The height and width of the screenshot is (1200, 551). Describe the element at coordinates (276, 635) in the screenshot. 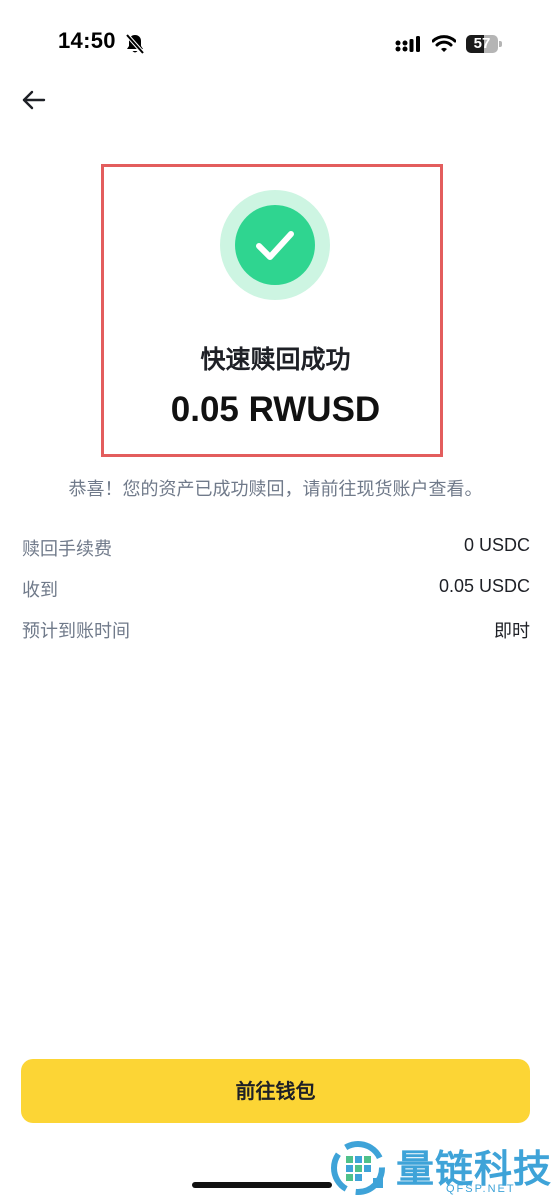

I see `detail-row-arrival-time: 预计到账时间 即时` at that location.